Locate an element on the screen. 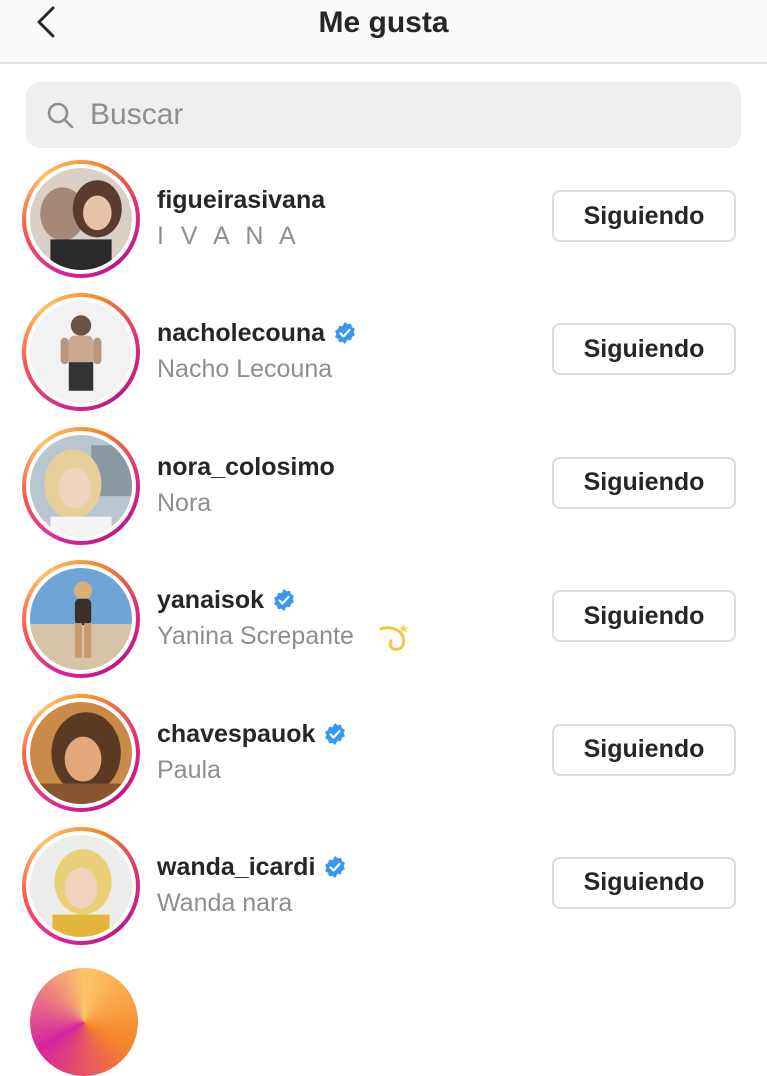  list-item: chavespauok Paula Siguiendo is located at coordinates (383, 750).